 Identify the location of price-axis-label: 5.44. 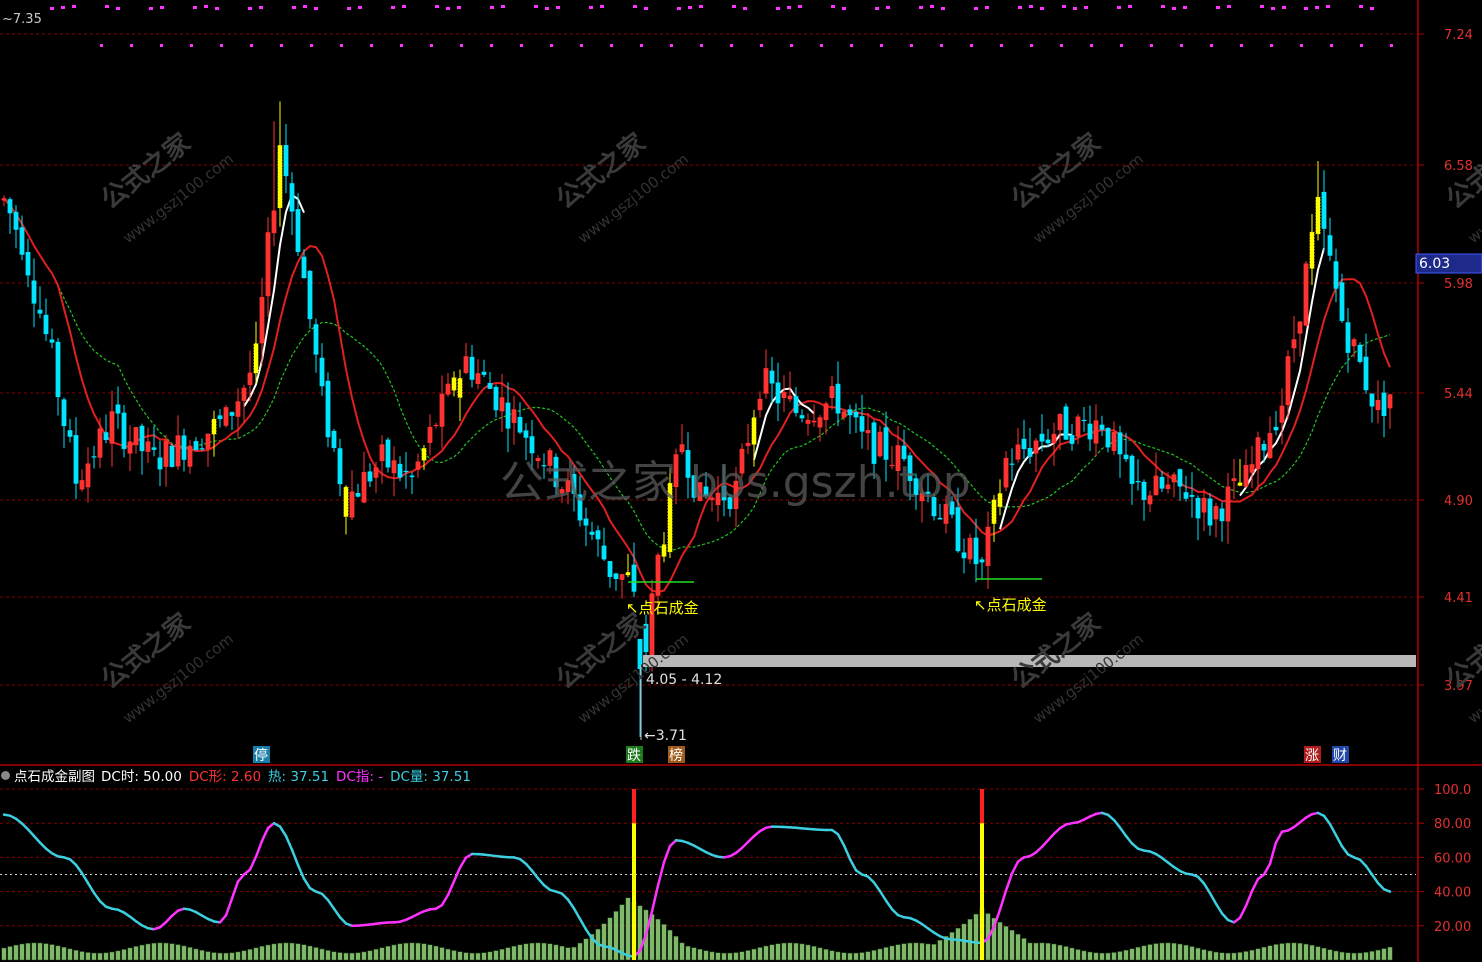
(1458, 394).